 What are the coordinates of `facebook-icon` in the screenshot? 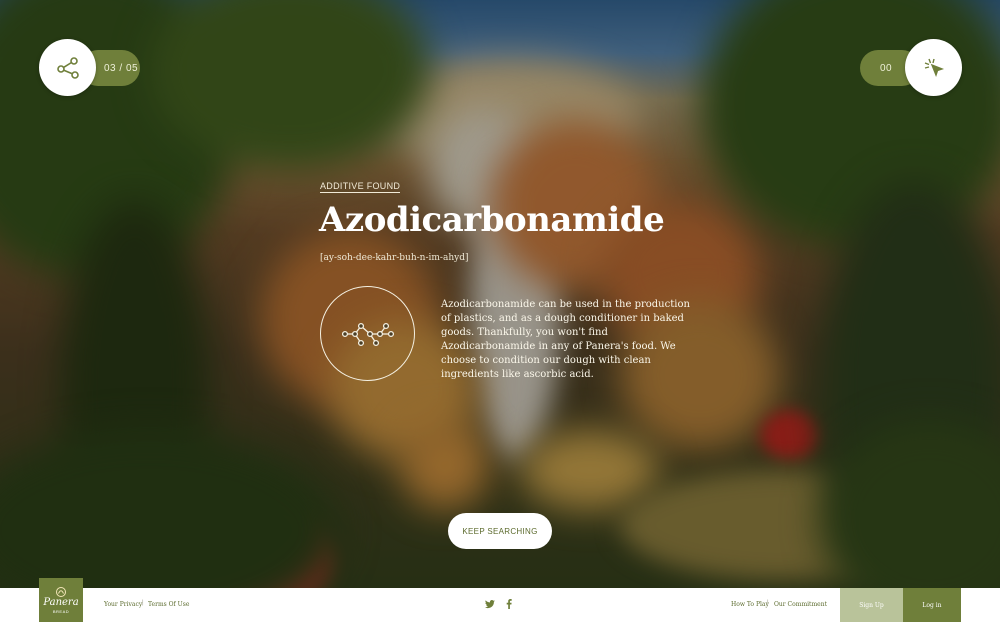 It's located at (509, 604).